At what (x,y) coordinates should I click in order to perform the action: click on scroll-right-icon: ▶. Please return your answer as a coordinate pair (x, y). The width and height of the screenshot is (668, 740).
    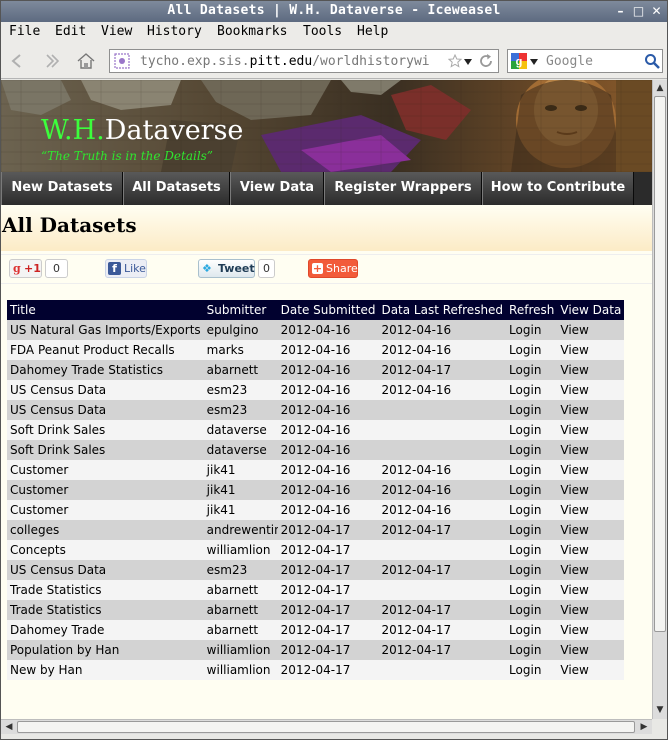
    Looking at the image, I should click on (644, 727).